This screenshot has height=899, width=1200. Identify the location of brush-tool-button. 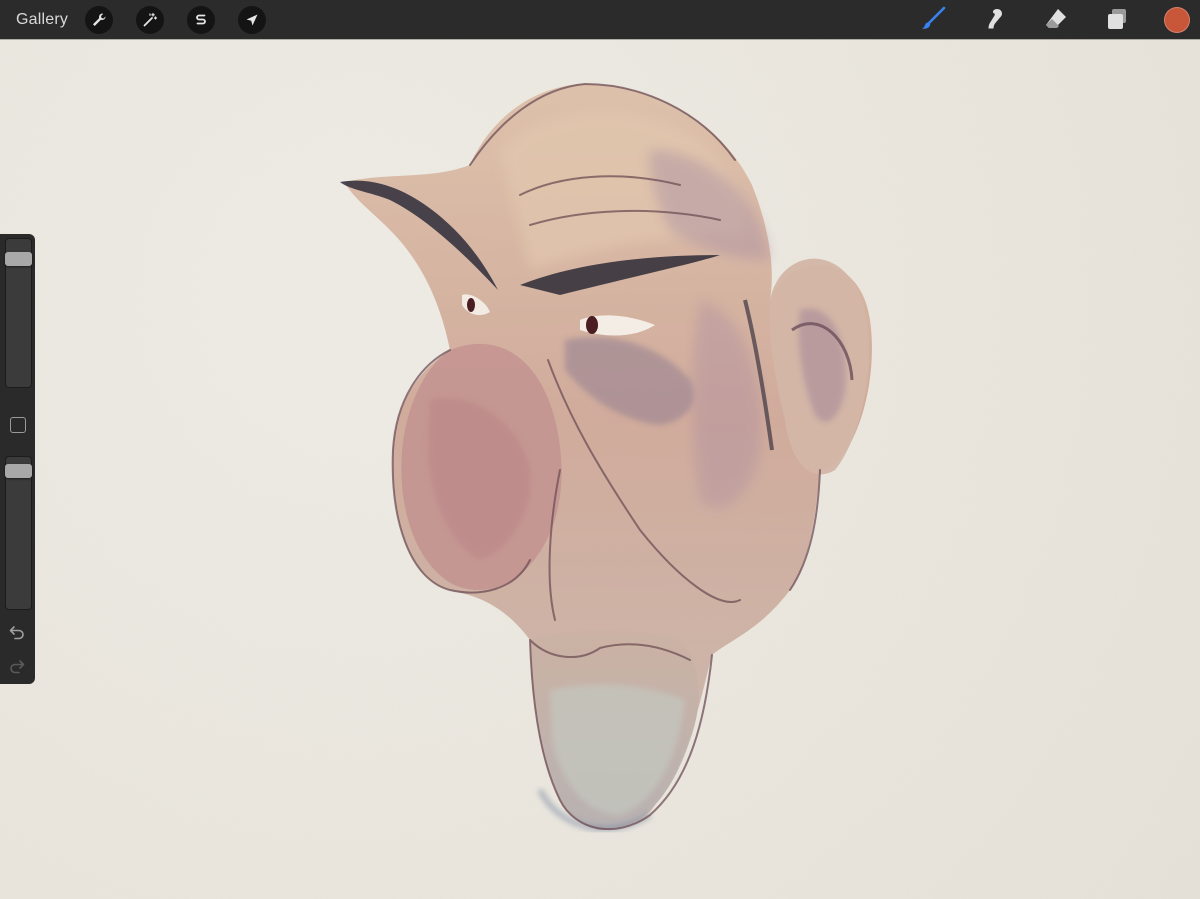
(933, 19).